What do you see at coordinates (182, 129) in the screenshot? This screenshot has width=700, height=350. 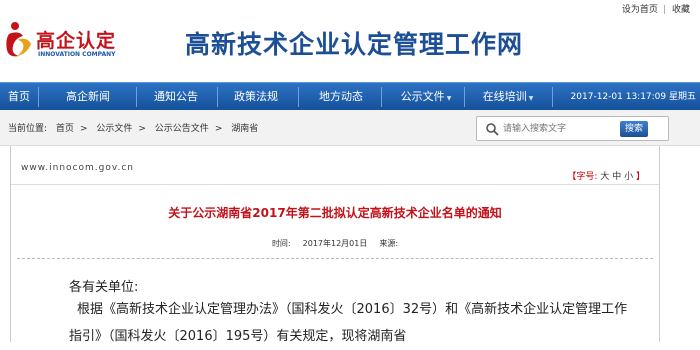 I see `breadcrumb-item-notice-files: 公示公告文件` at bounding box center [182, 129].